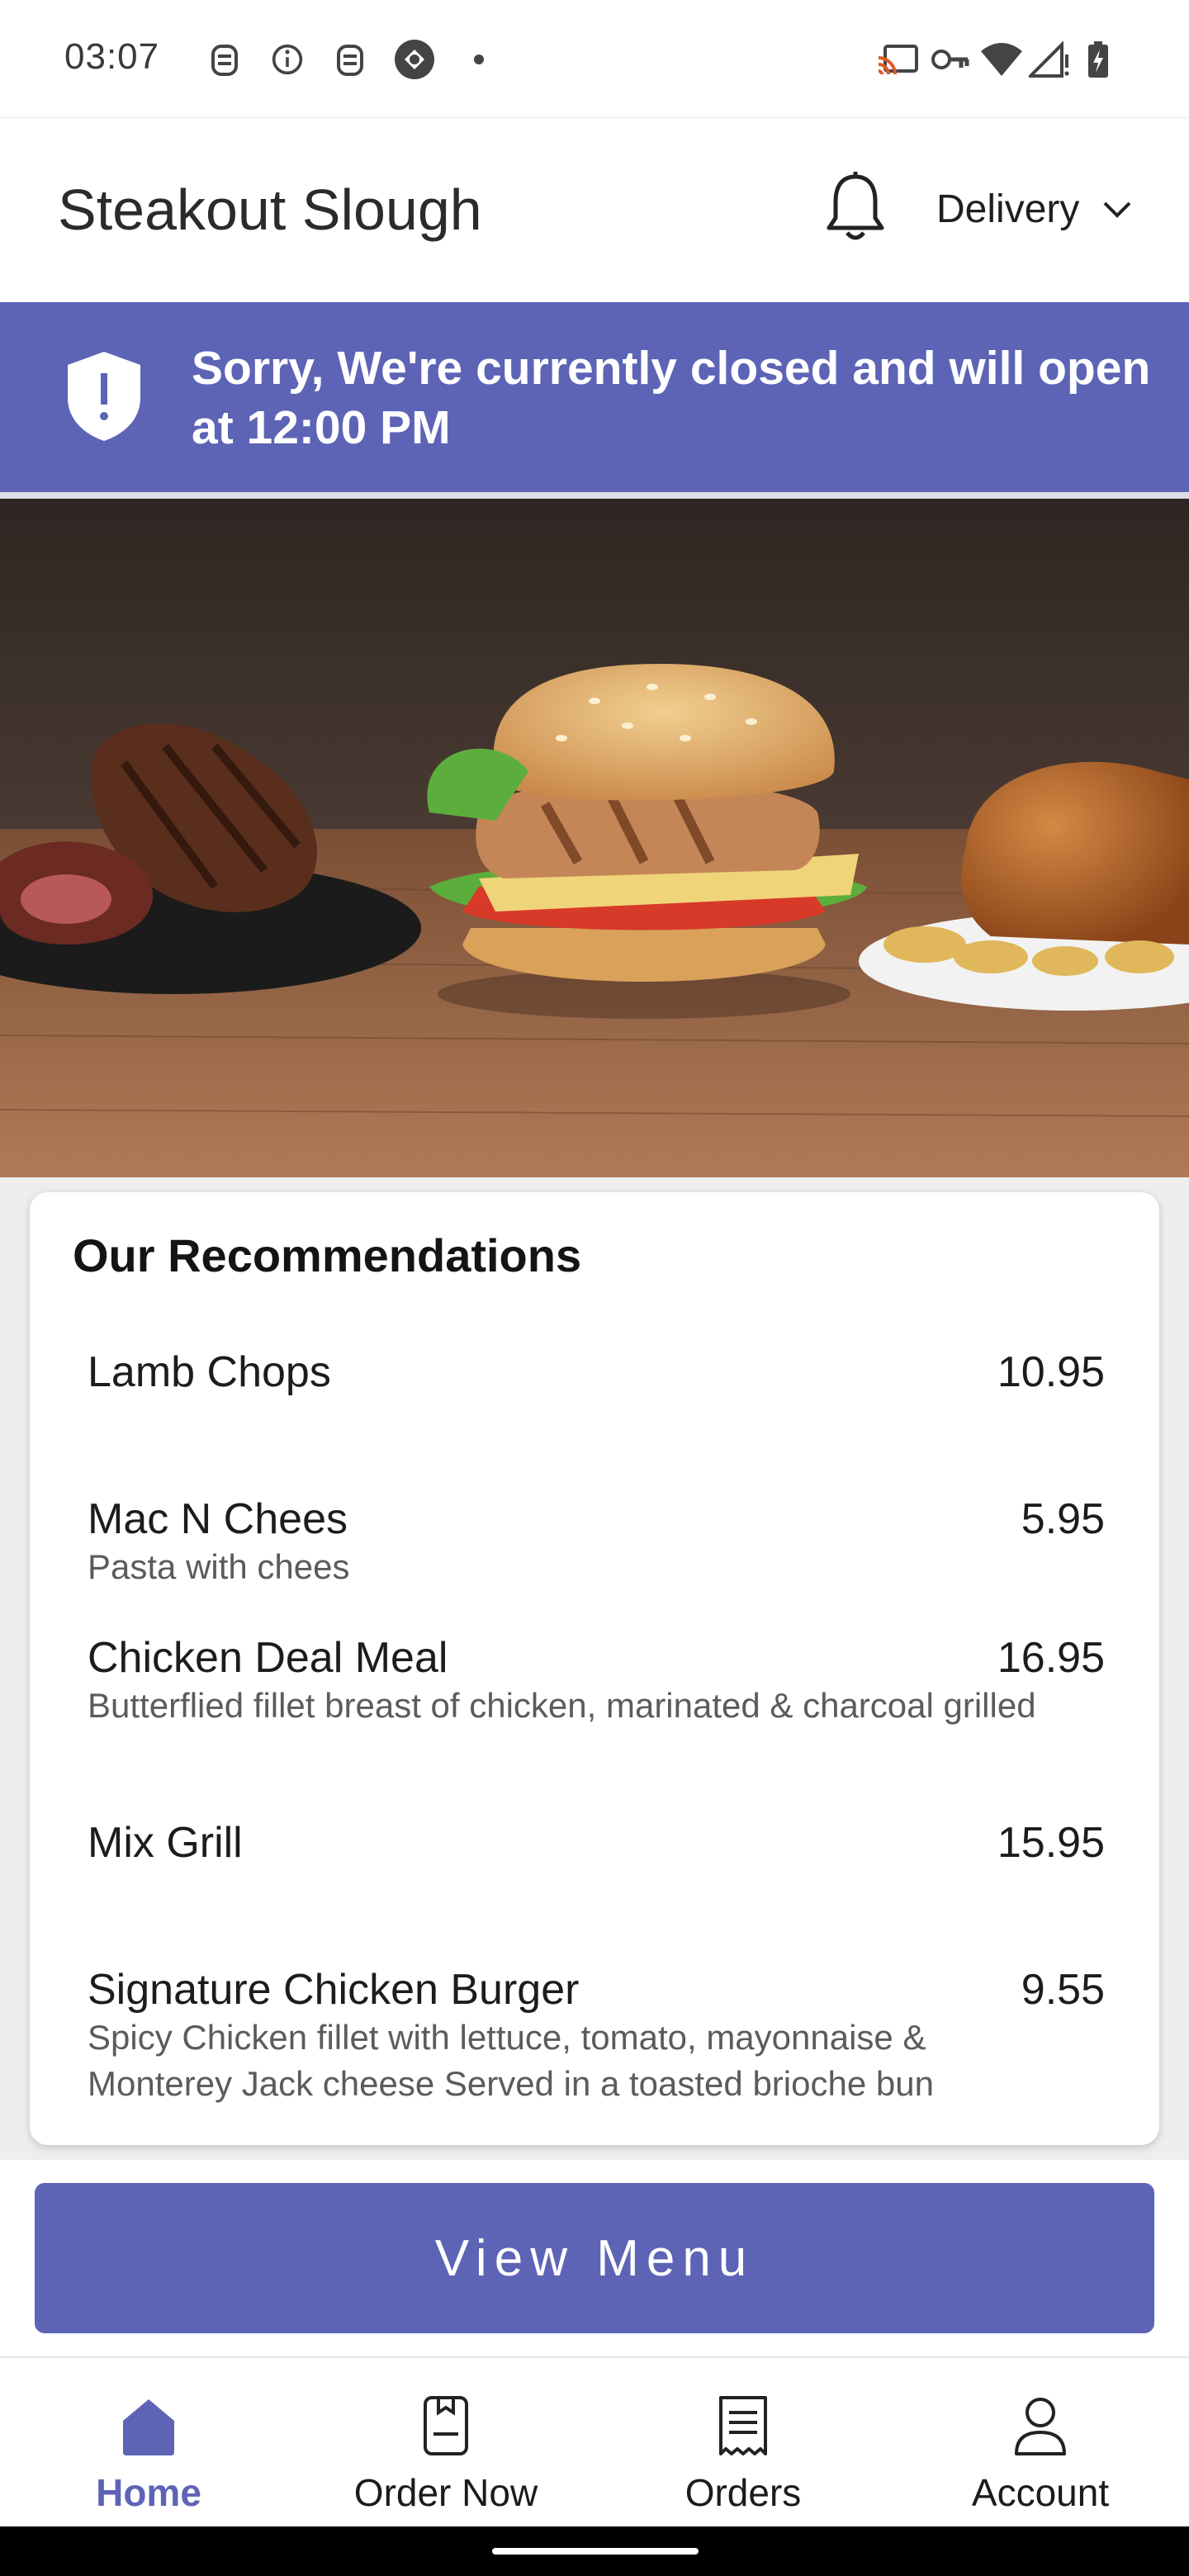  What do you see at coordinates (327, 1255) in the screenshot?
I see `recommendations-title: Our Recommendations` at bounding box center [327, 1255].